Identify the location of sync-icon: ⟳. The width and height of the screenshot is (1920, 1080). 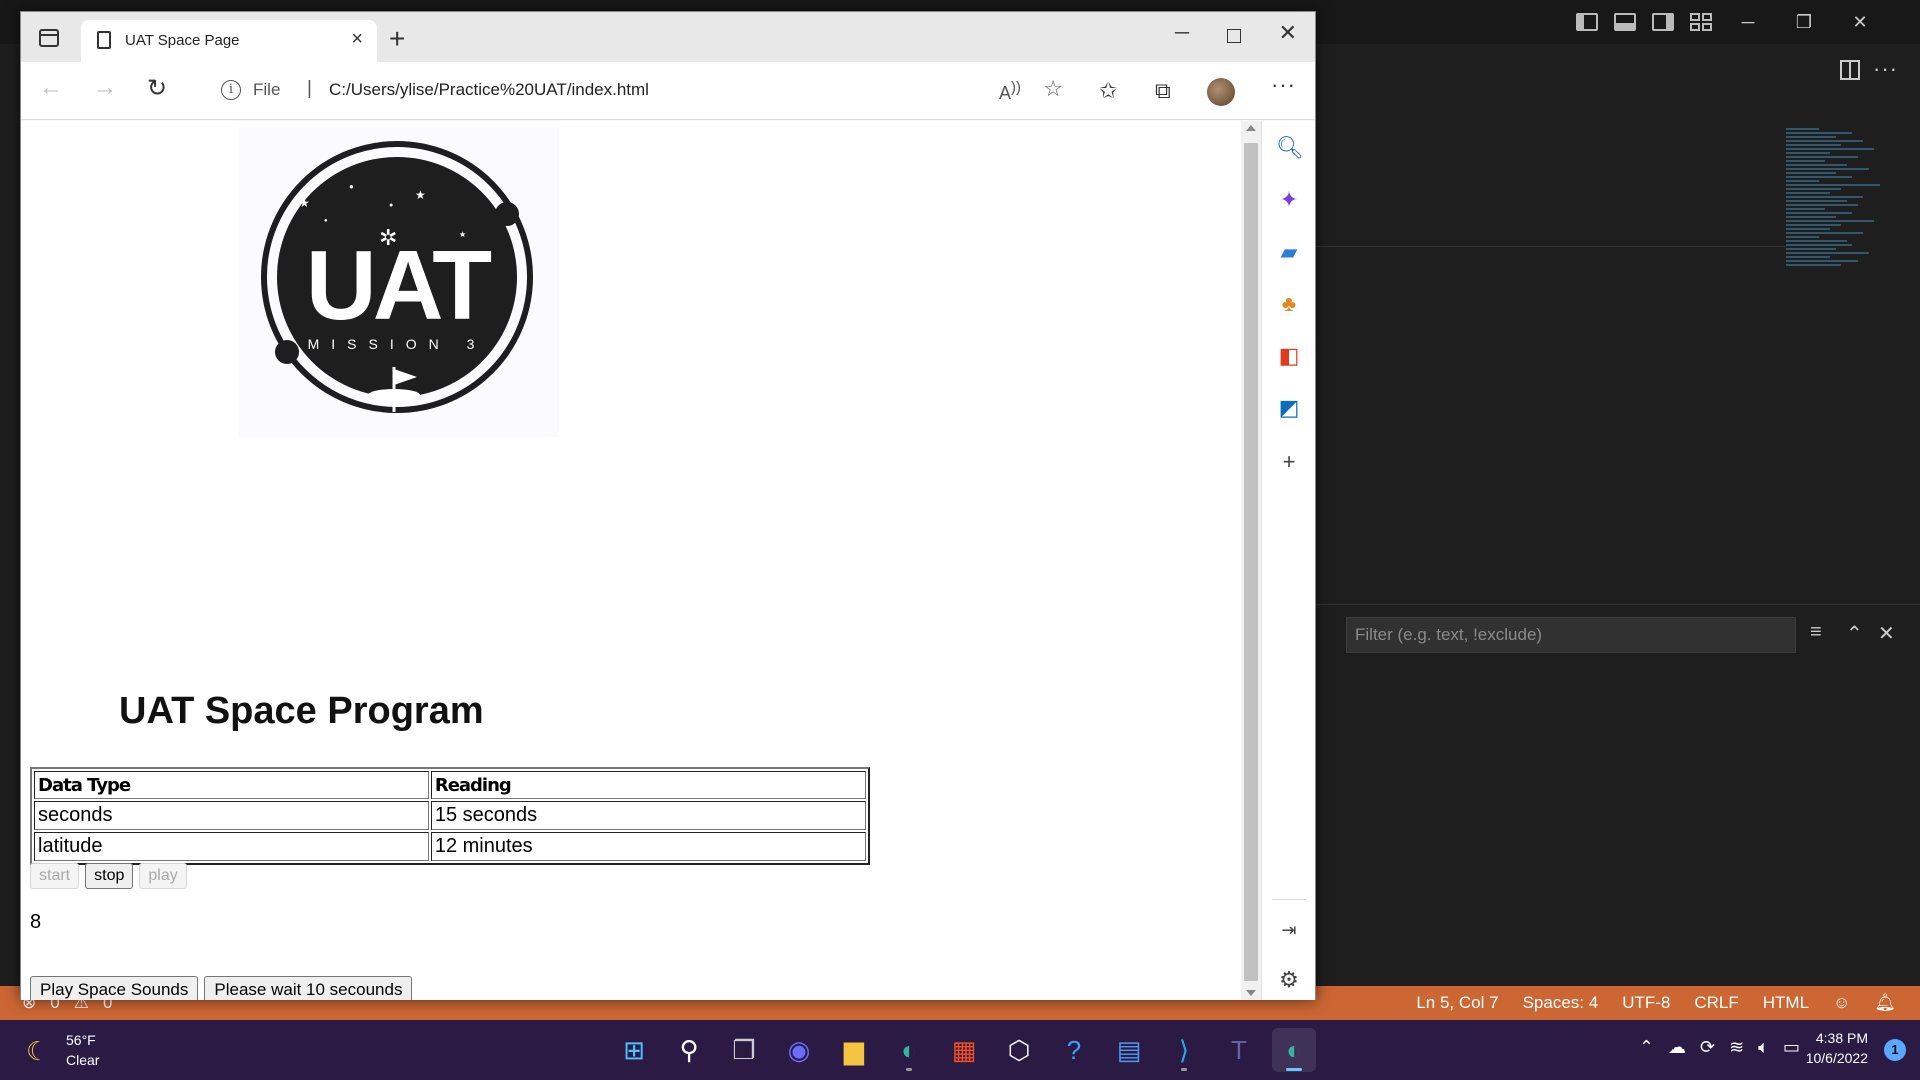
(1707, 1047).